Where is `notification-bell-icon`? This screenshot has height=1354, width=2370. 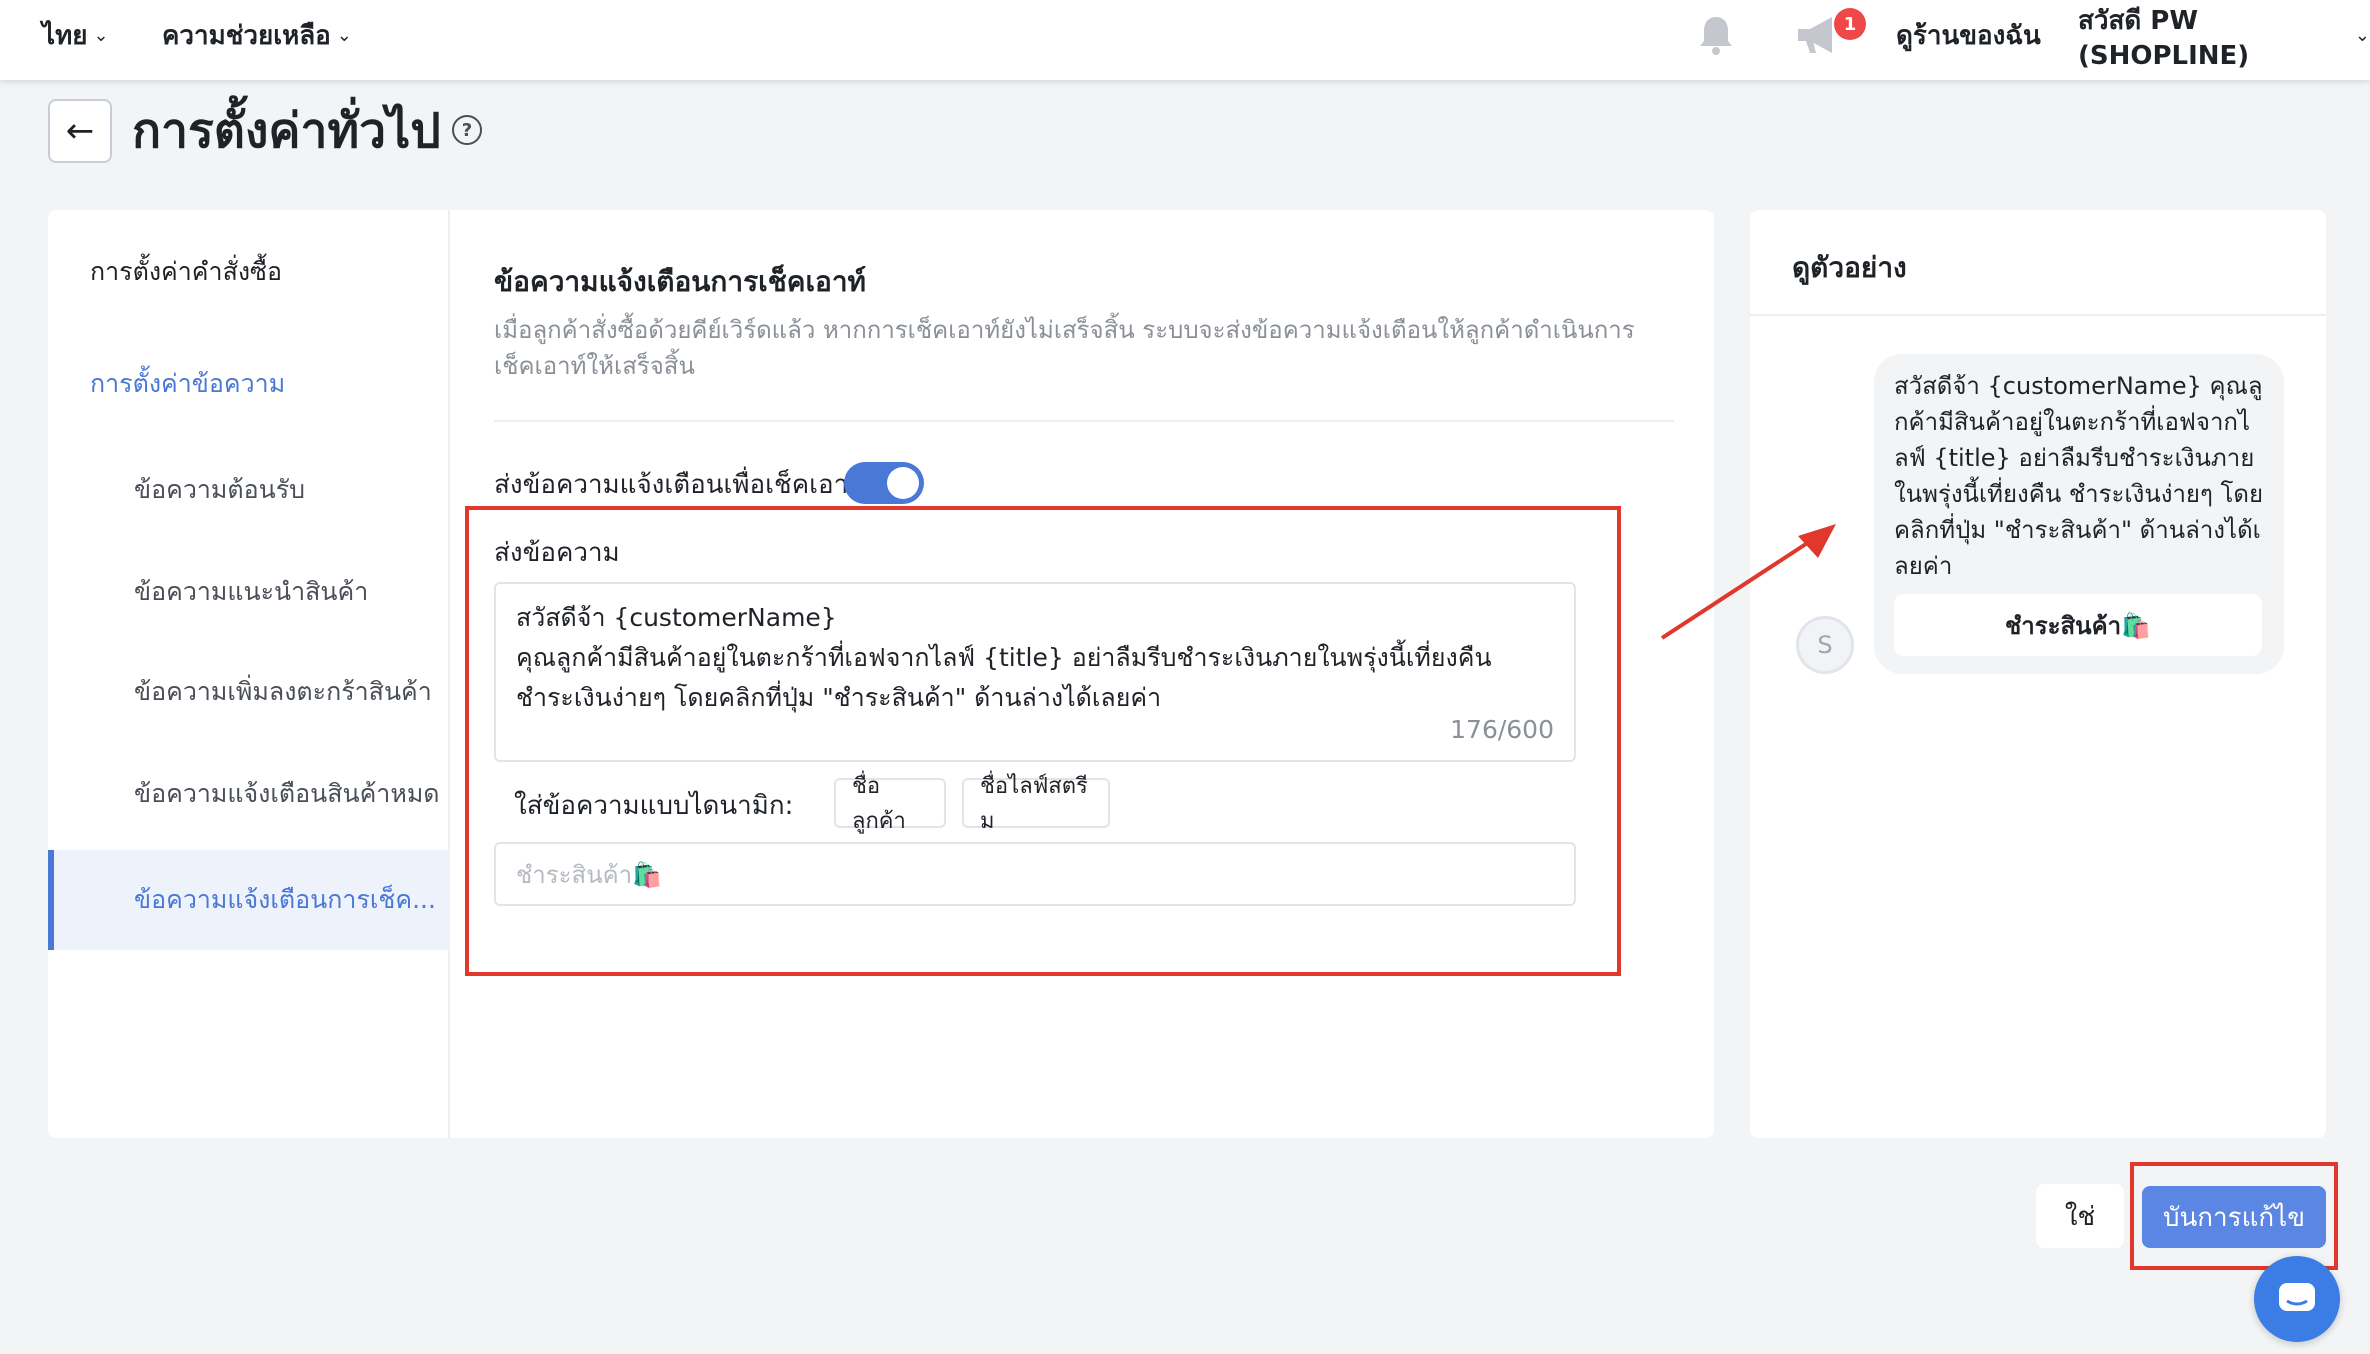 notification-bell-icon is located at coordinates (1718, 35).